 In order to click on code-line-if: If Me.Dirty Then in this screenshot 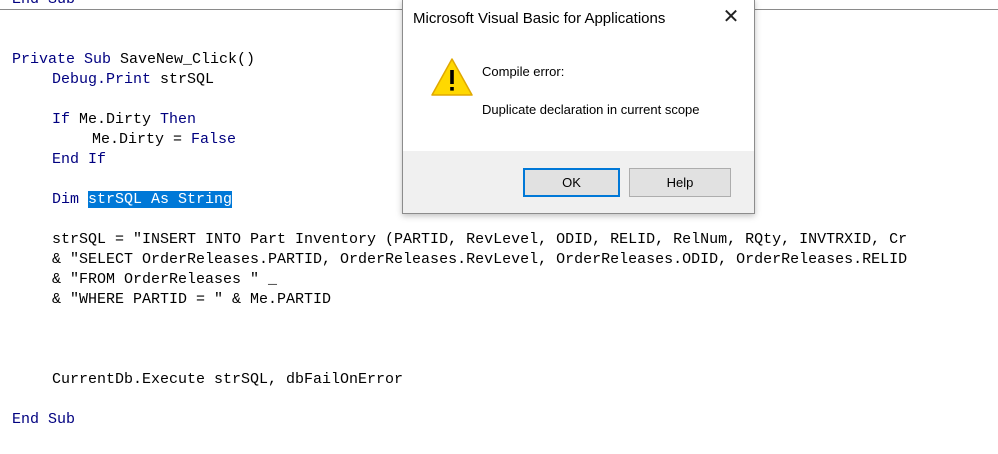, I will do `click(104, 120)`.